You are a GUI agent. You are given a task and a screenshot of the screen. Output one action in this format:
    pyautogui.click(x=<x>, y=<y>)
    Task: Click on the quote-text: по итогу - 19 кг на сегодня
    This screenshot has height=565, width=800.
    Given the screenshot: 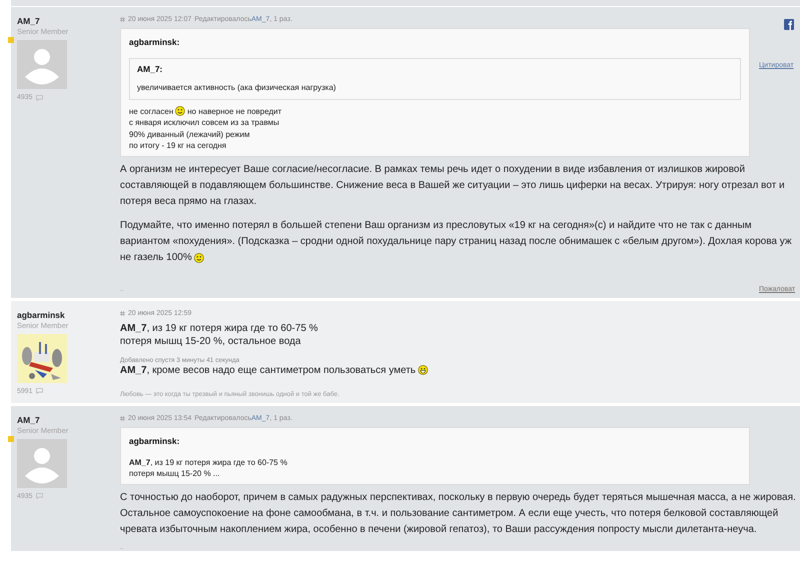 What is the action you would take?
    pyautogui.click(x=177, y=146)
    